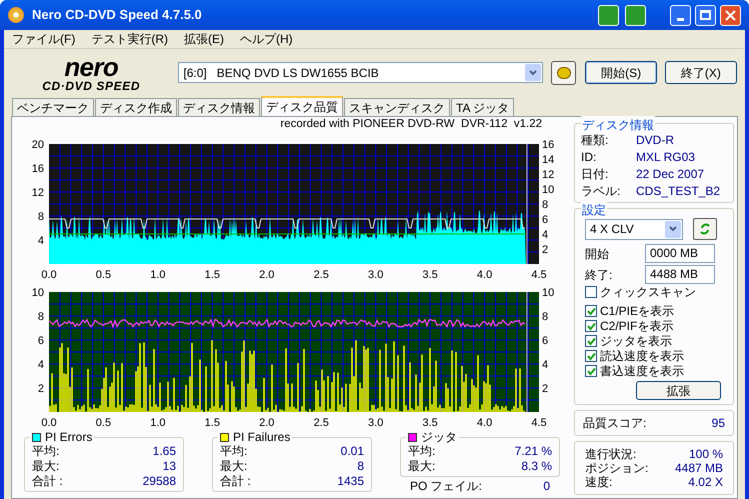 The height and width of the screenshot is (499, 749). I want to click on stat-value: 0, so click(546, 486).